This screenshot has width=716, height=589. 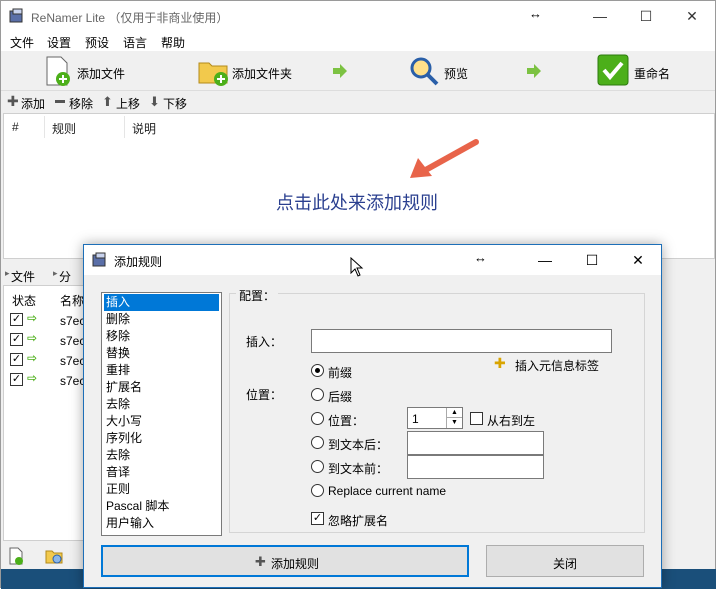 What do you see at coordinates (130, 18) in the screenshot?
I see `window-title: ReNamer Lite （仅用于非商业使用）` at bounding box center [130, 18].